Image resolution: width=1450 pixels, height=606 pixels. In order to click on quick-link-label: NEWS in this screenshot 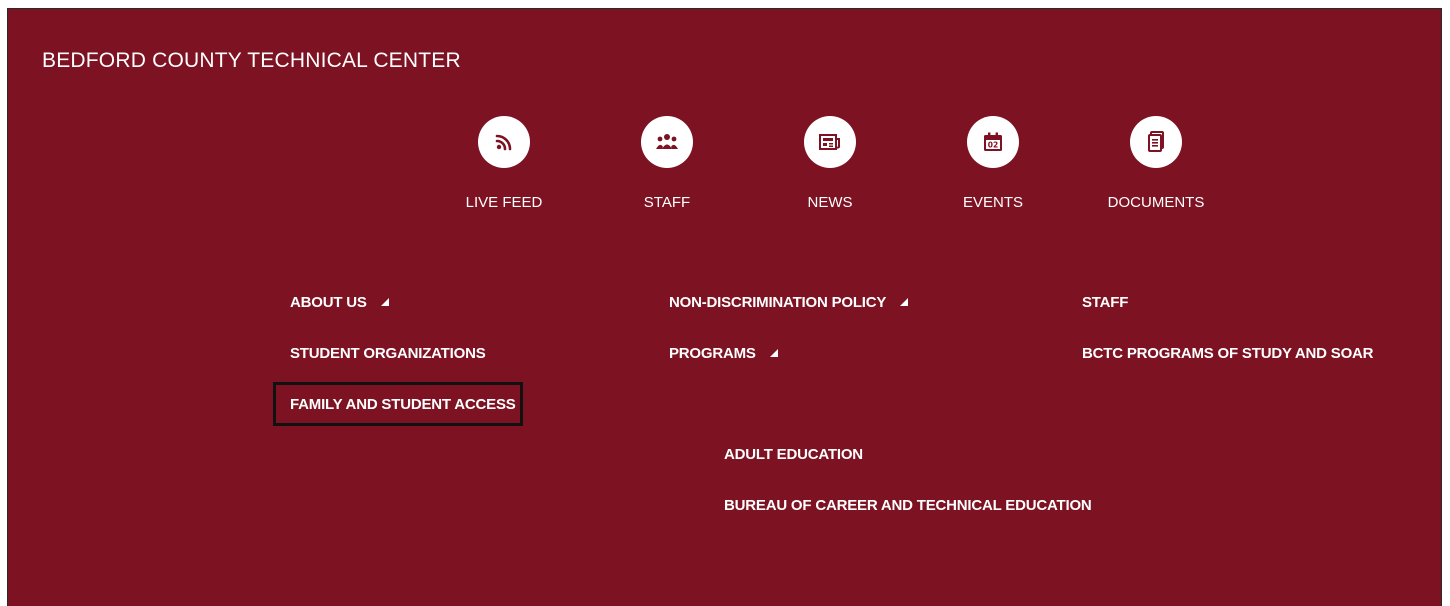, I will do `click(830, 202)`.